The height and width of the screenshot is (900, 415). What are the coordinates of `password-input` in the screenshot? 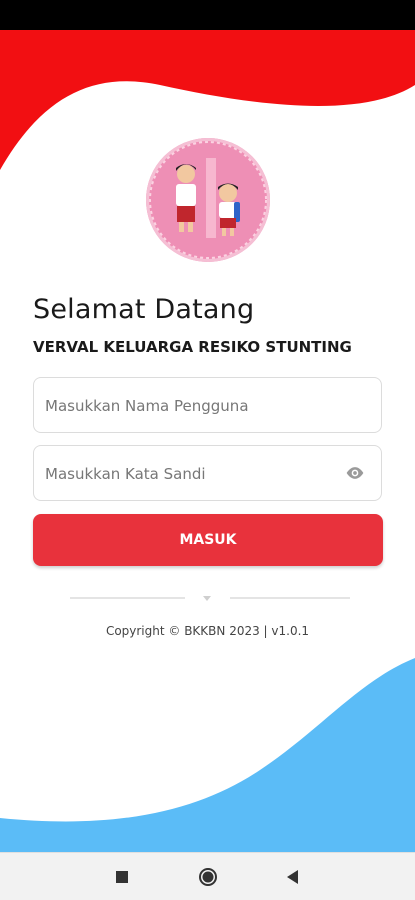 It's located at (190, 474).